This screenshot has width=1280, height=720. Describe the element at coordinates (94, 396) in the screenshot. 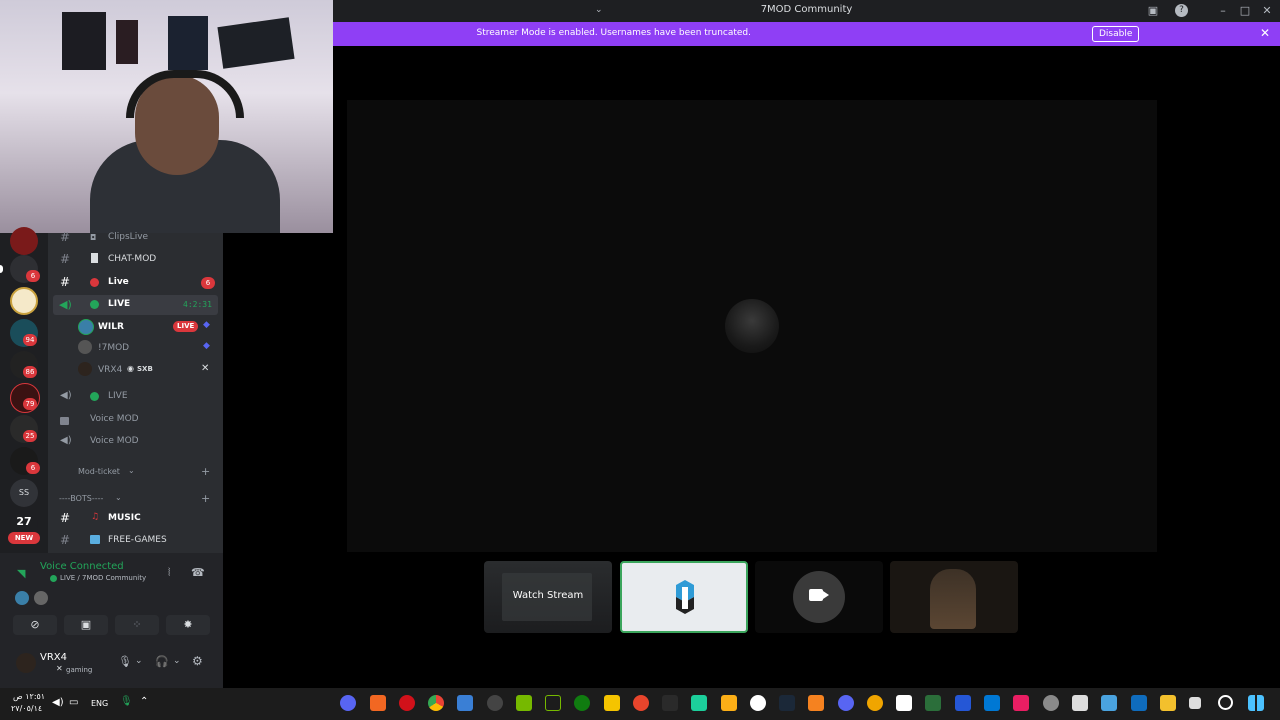

I see `green-status-dot` at that location.